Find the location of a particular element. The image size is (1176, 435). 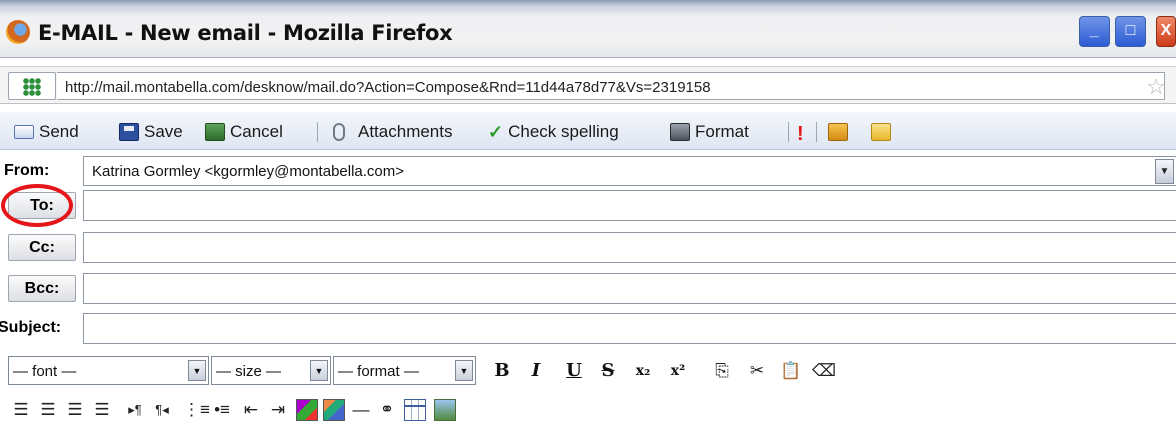

contacts-button is located at coordinates (881, 132).